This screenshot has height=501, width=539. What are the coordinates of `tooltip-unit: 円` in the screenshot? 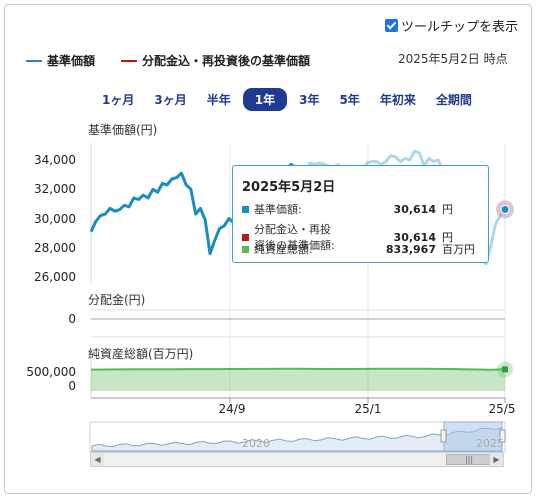 It's located at (447, 209).